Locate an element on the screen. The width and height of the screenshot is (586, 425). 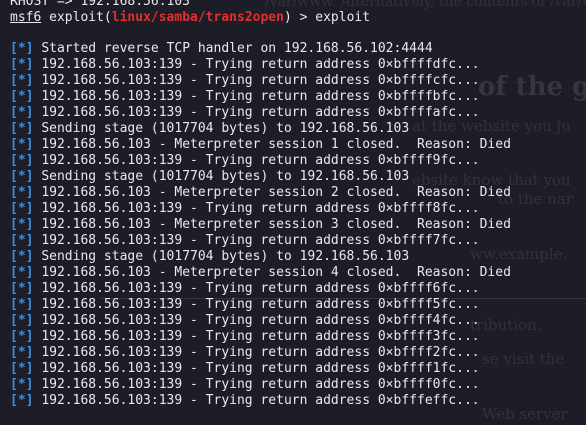
rhost-line: RHOST => 192.168.56.103 is located at coordinates (100, 4).